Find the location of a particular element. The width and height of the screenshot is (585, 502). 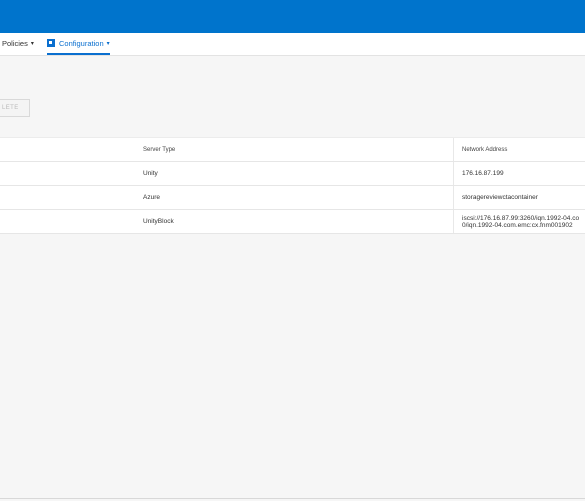

nav-configuration: Configuration ▾ is located at coordinates (78, 44).